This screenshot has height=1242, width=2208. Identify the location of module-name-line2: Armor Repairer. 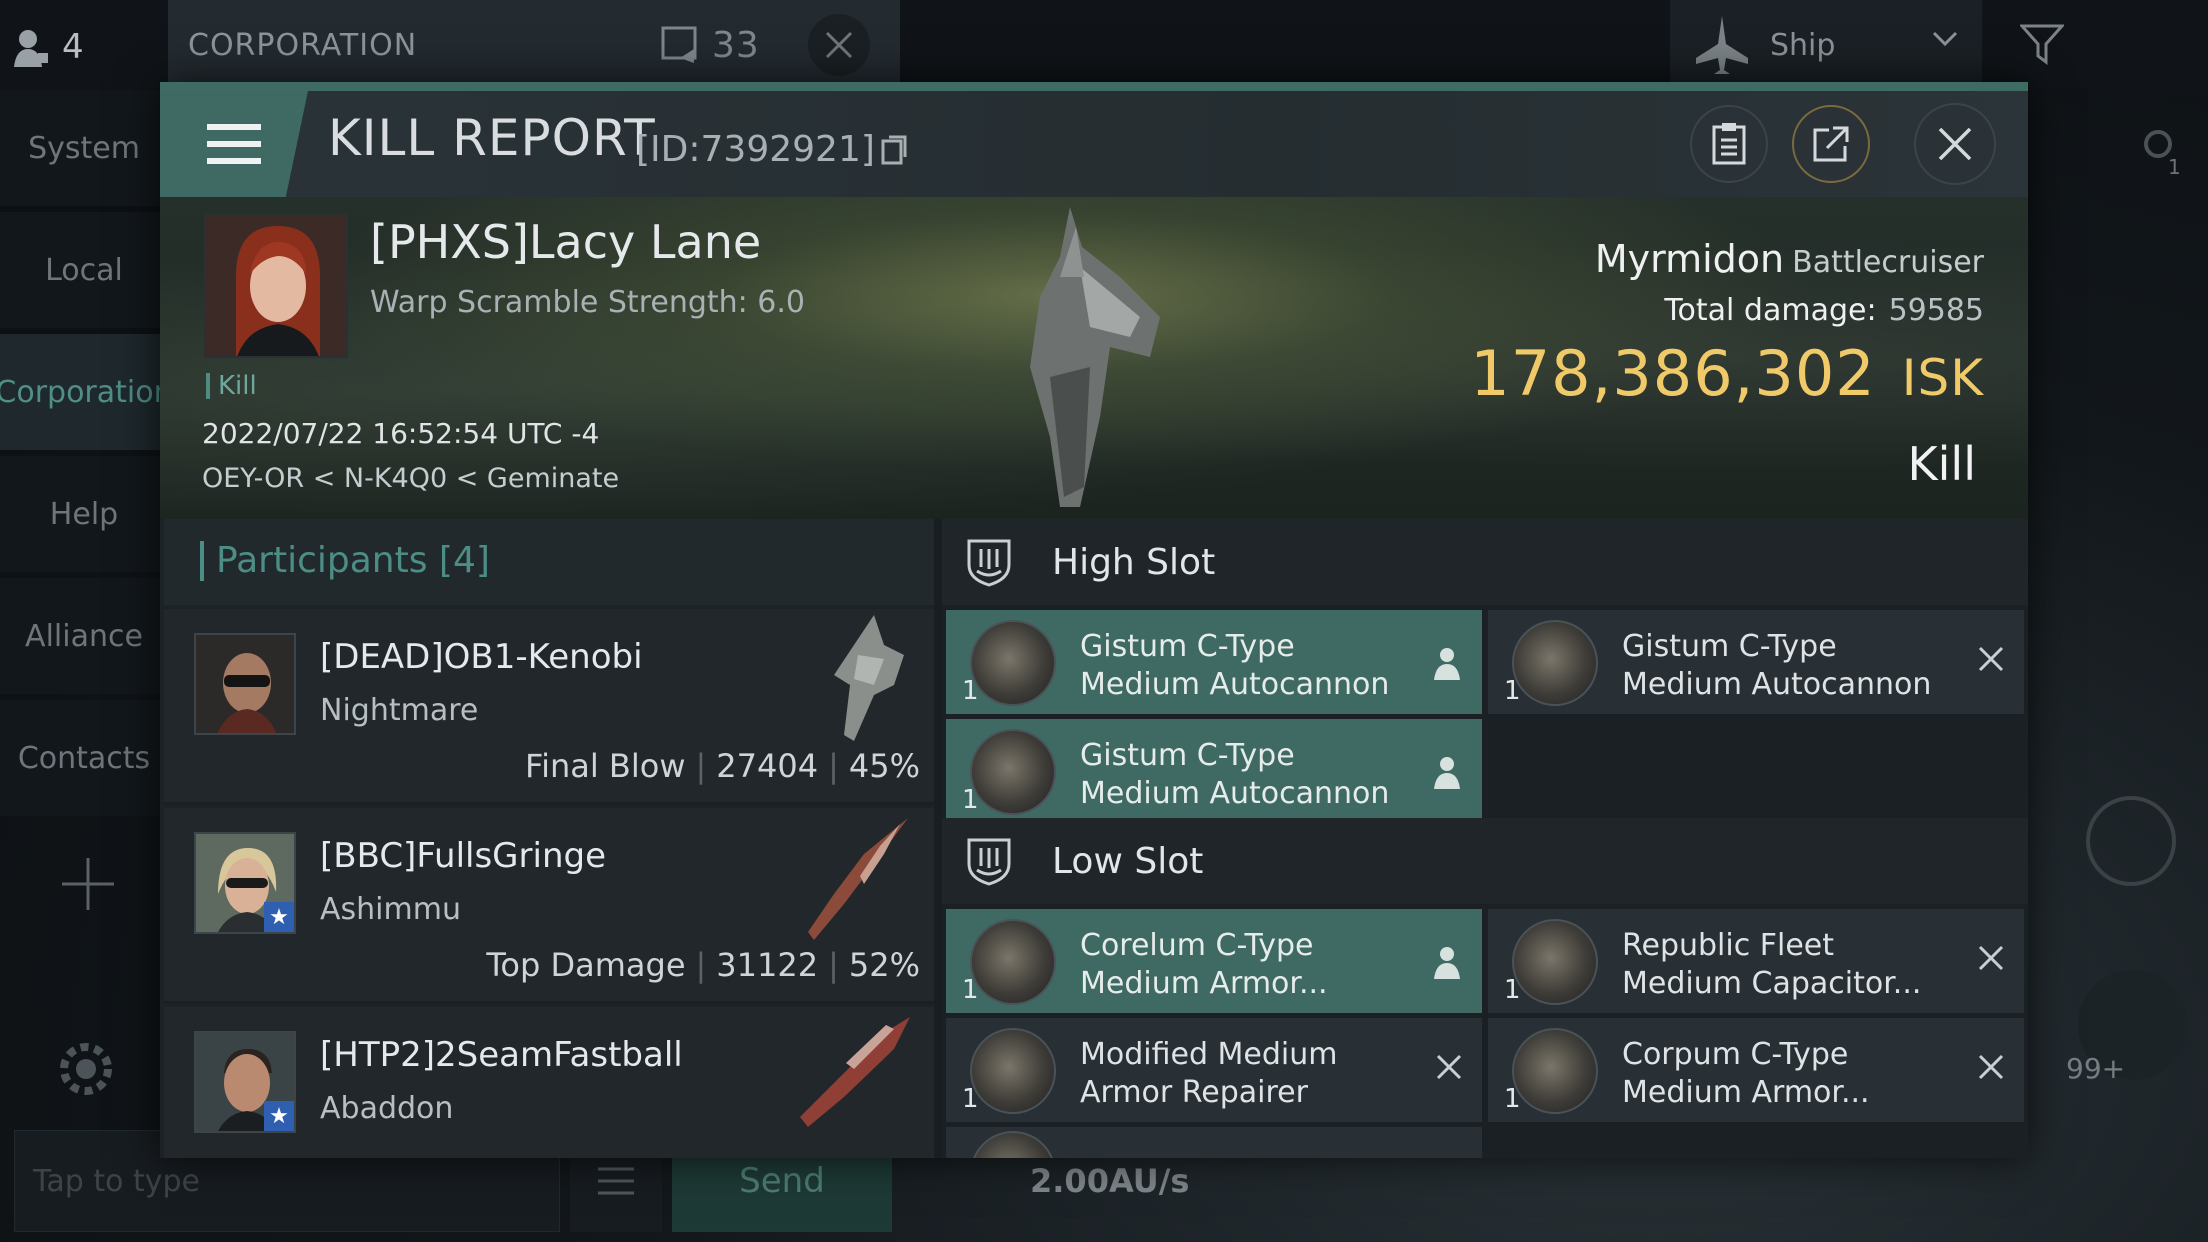
(1194, 1092).